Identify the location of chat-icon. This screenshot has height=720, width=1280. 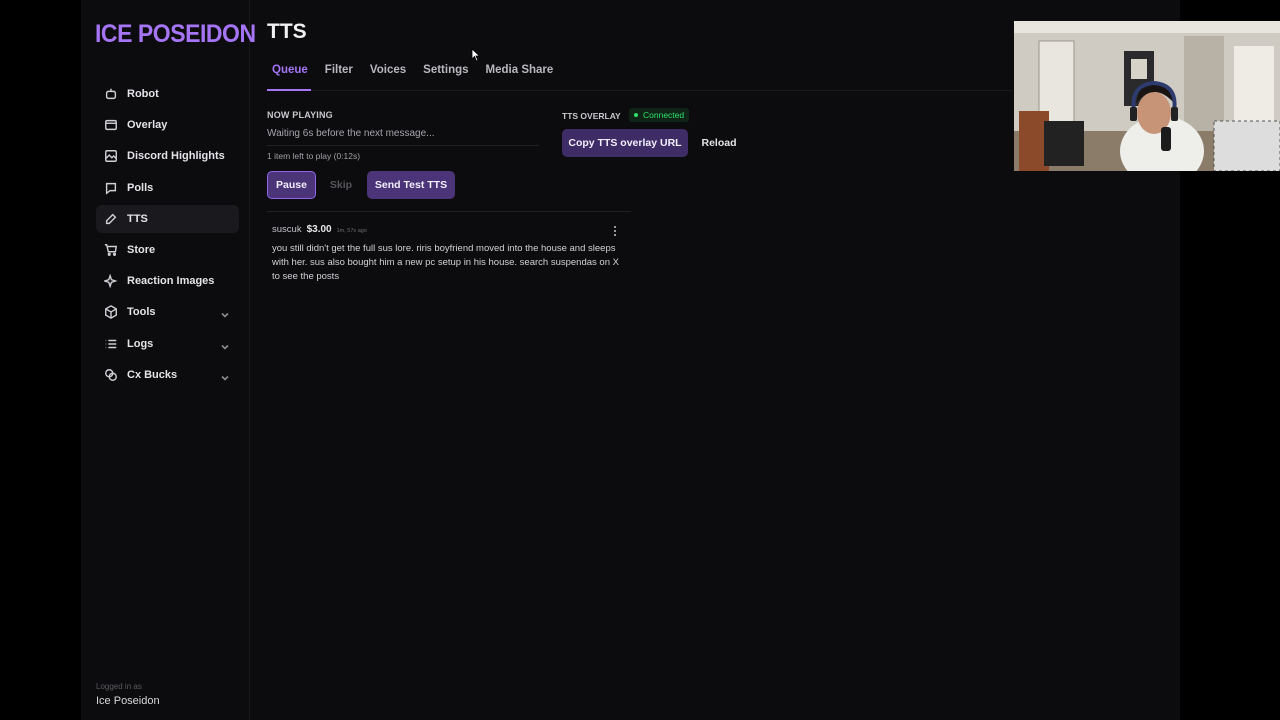
(111, 188).